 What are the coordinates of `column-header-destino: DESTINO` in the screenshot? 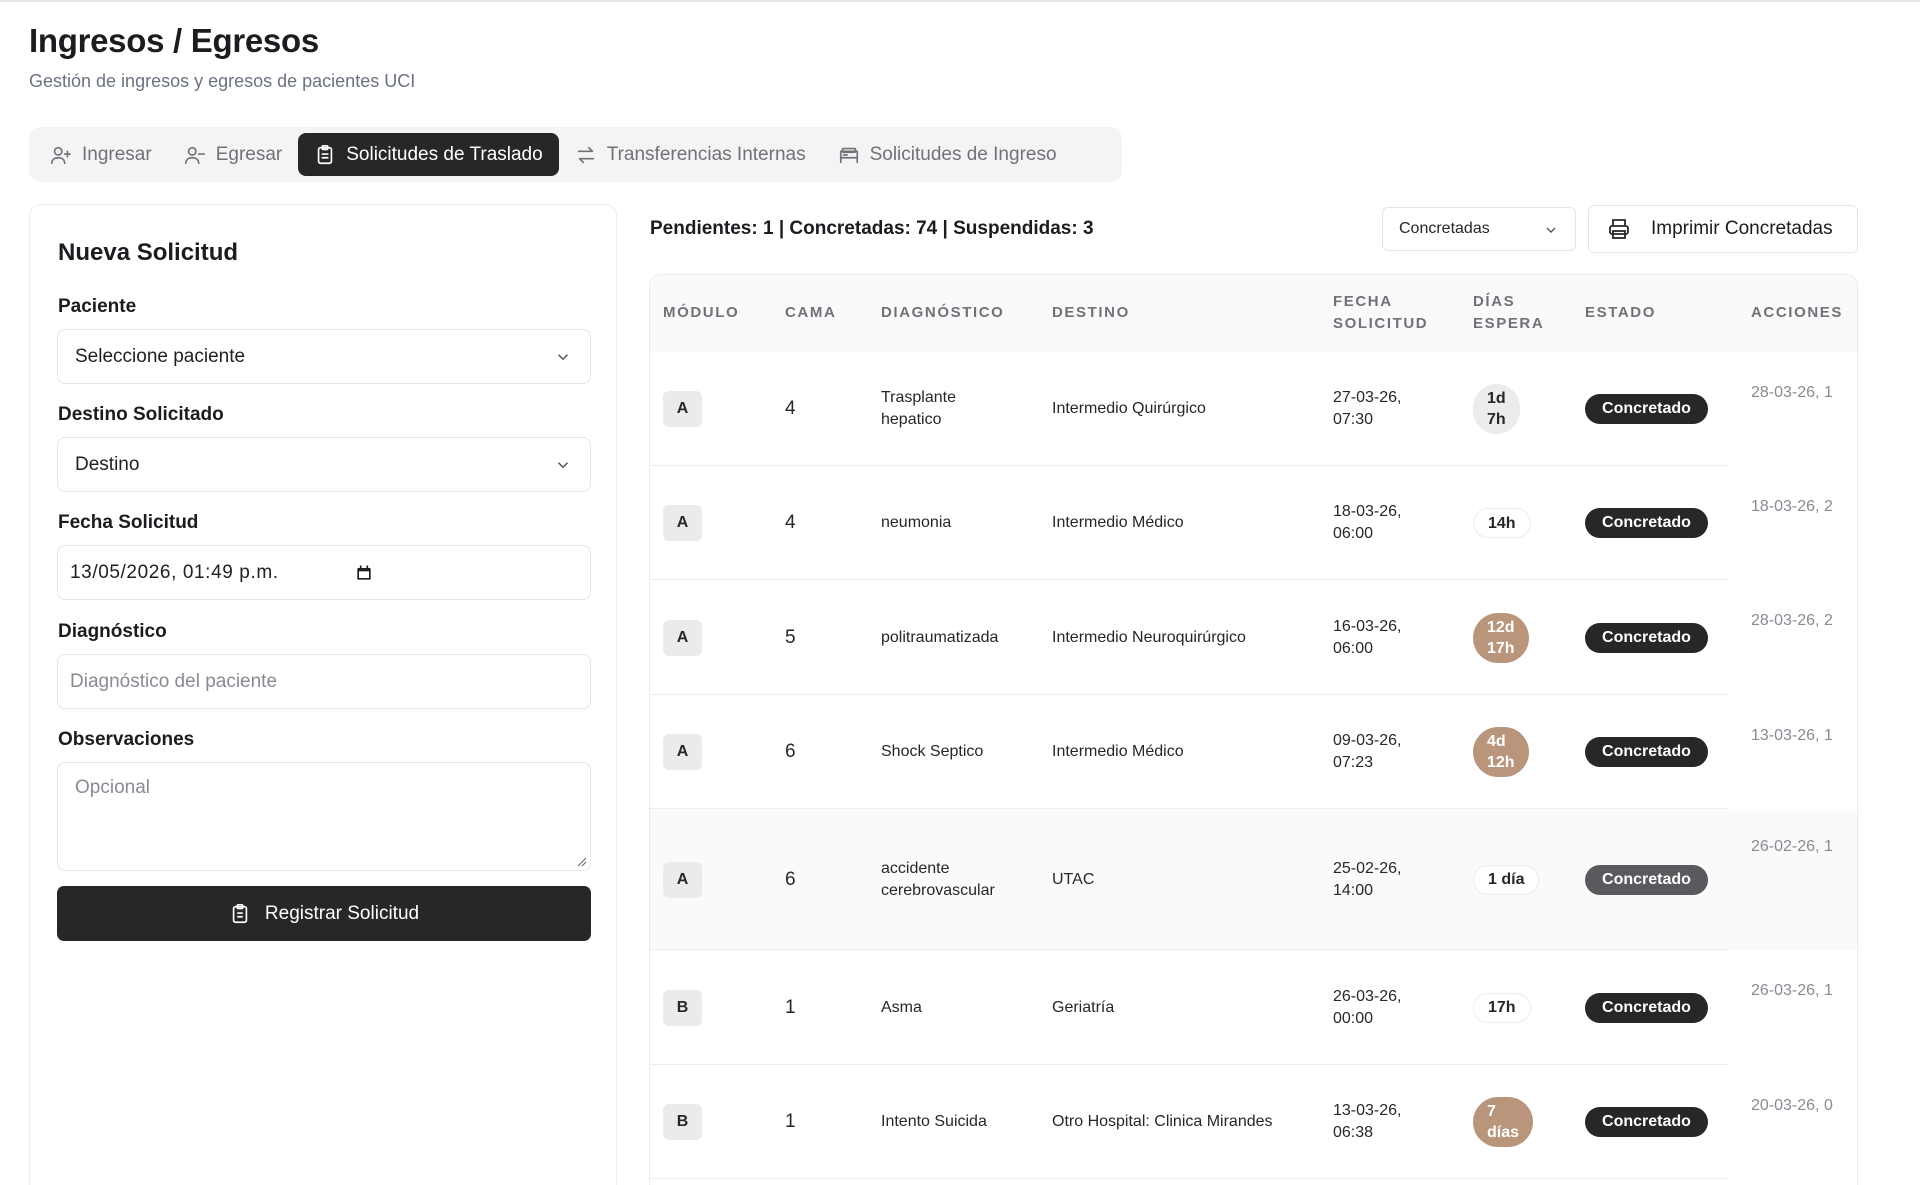 It's located at (1091, 312).